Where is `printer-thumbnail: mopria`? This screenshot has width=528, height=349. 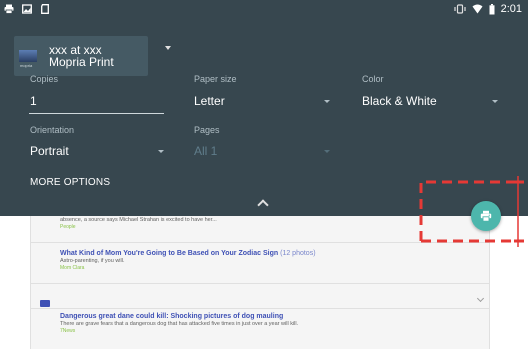 printer-thumbnail: mopria is located at coordinates (28, 59).